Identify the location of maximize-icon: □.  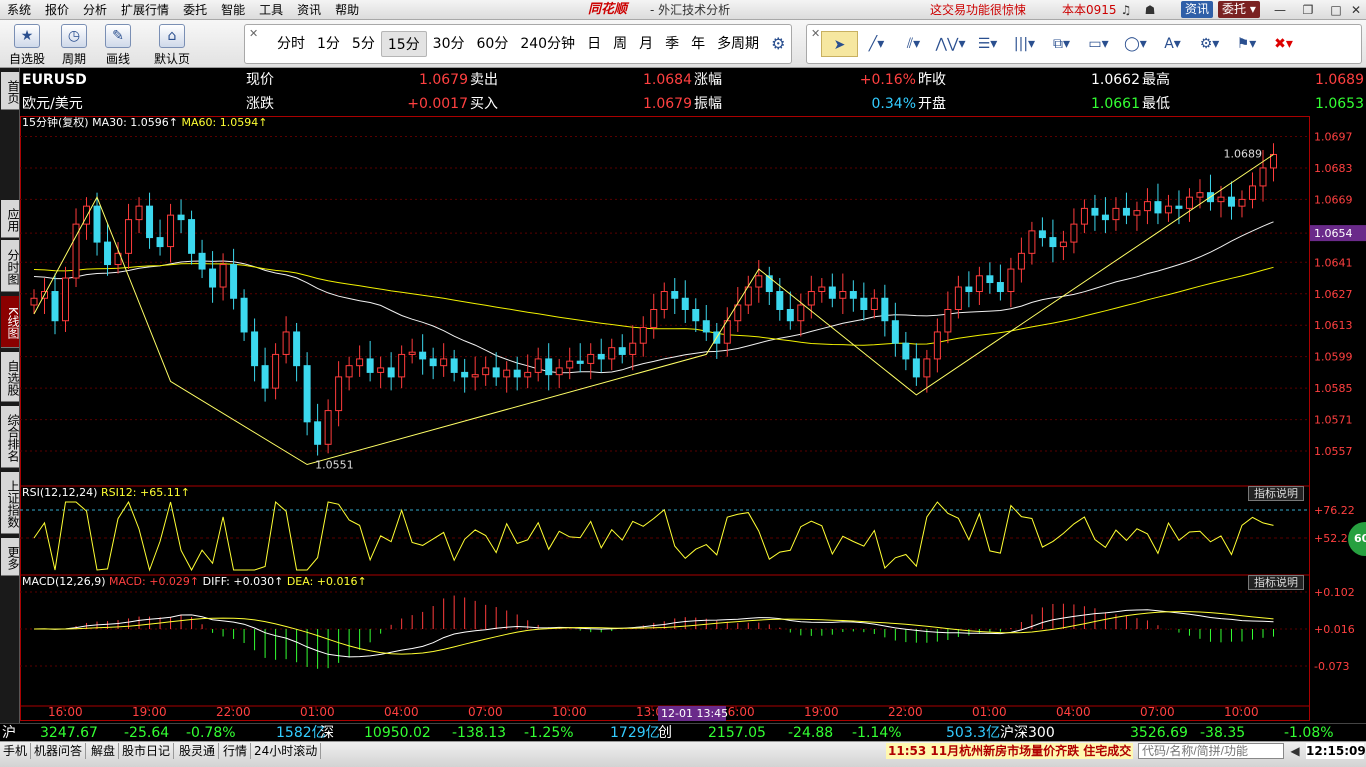
(1336, 10).